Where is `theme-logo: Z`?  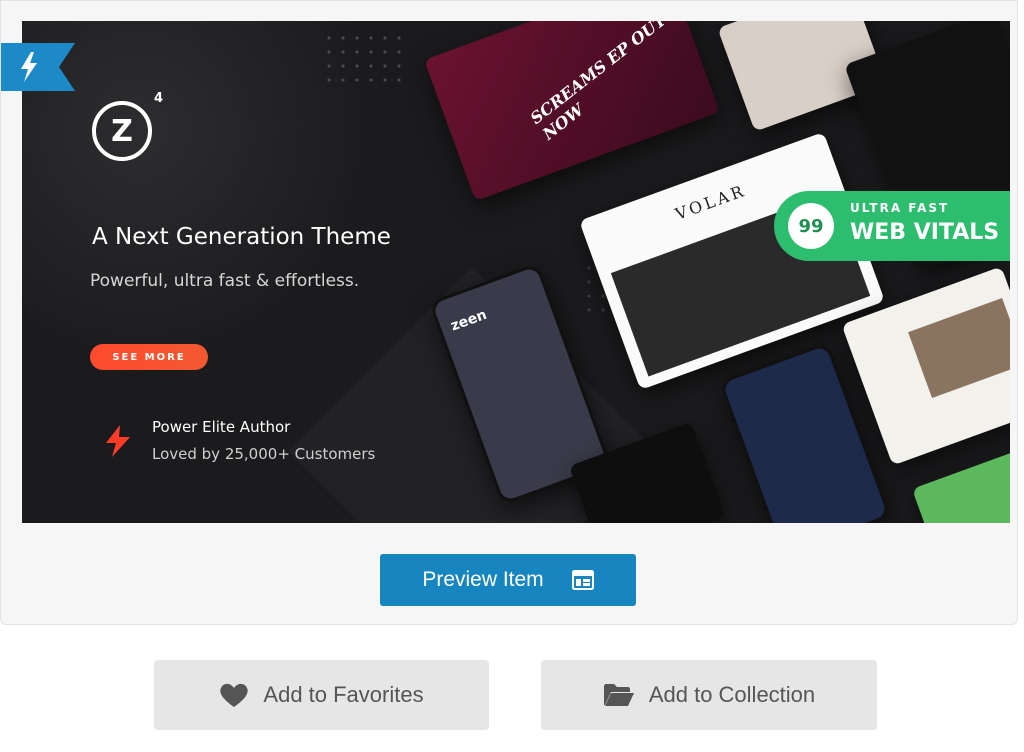
theme-logo: Z is located at coordinates (122, 131).